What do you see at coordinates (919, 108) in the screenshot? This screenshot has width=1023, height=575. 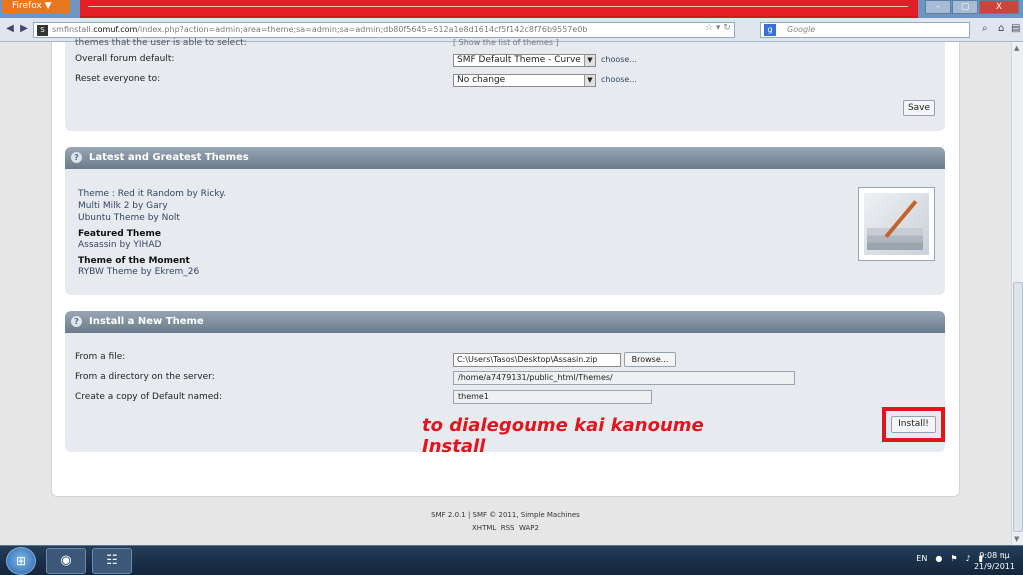 I see `save-button: Save` at bounding box center [919, 108].